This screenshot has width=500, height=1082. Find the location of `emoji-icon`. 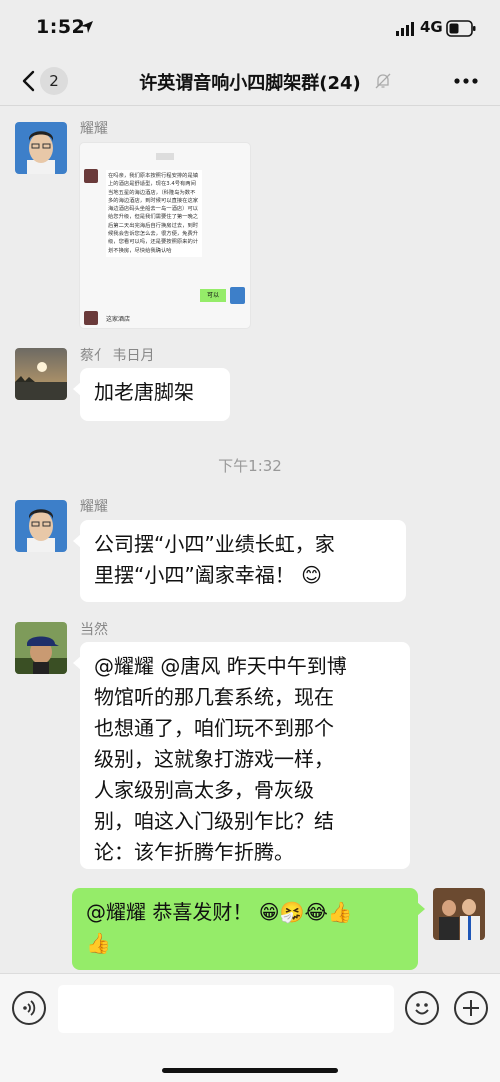

emoji-icon is located at coordinates (422, 1009).